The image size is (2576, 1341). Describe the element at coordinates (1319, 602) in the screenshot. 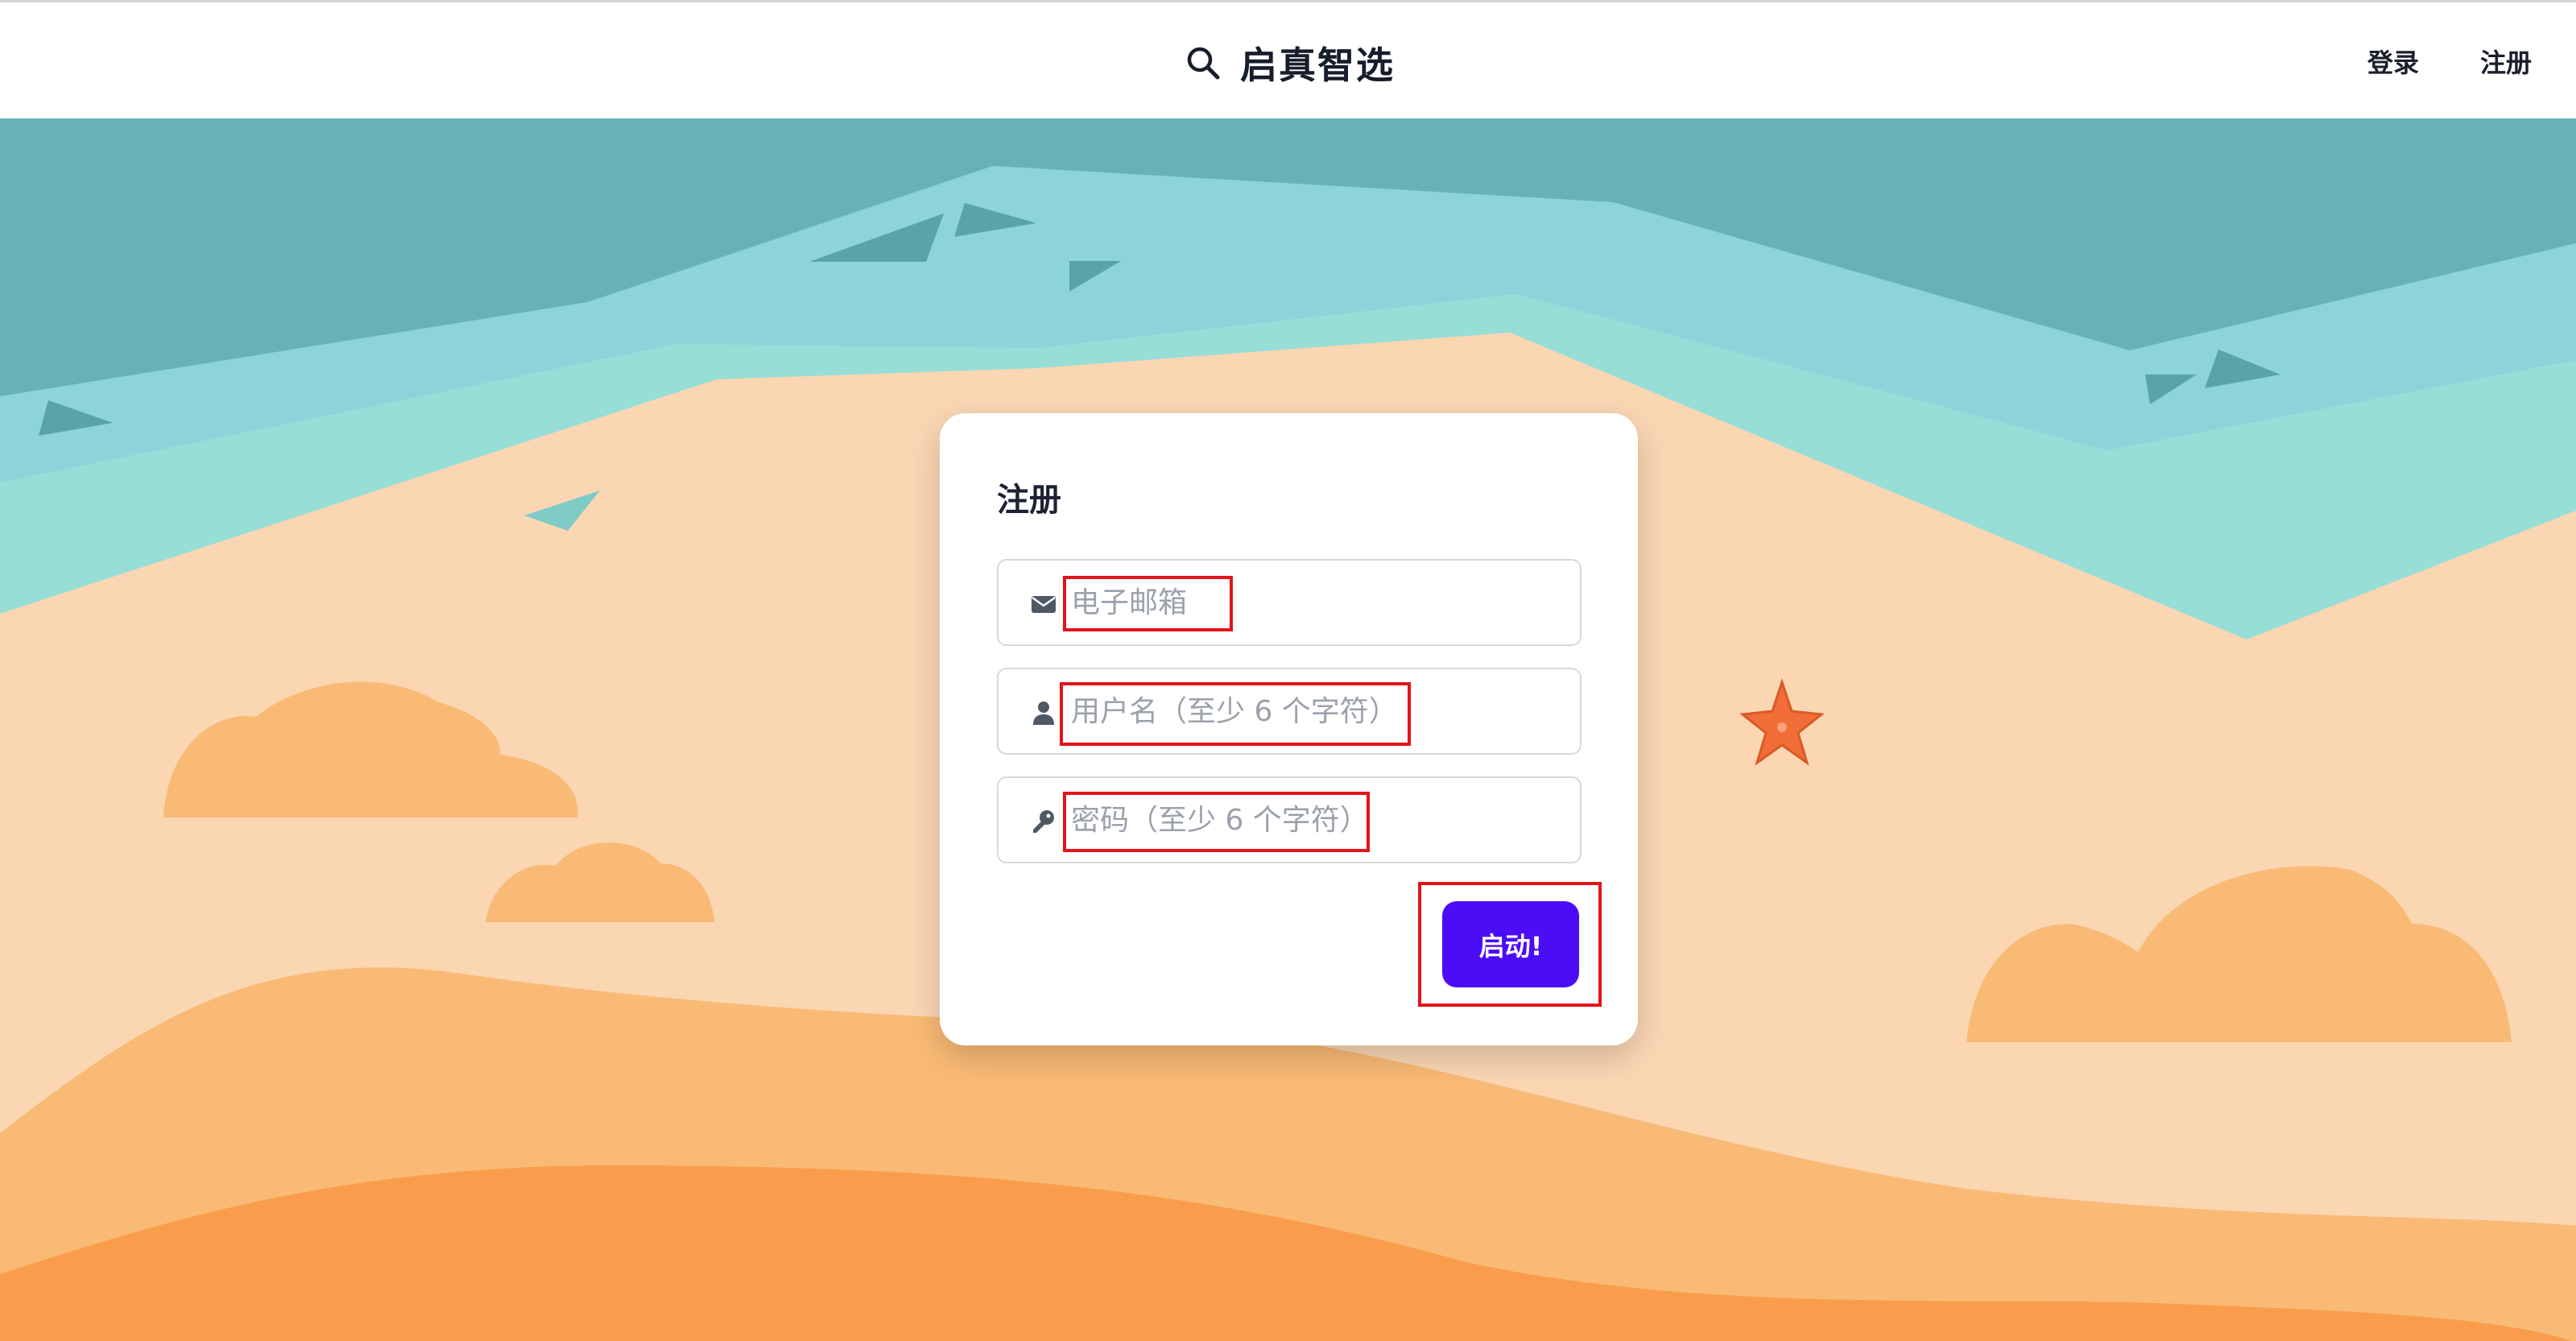

I see `email-input` at that location.